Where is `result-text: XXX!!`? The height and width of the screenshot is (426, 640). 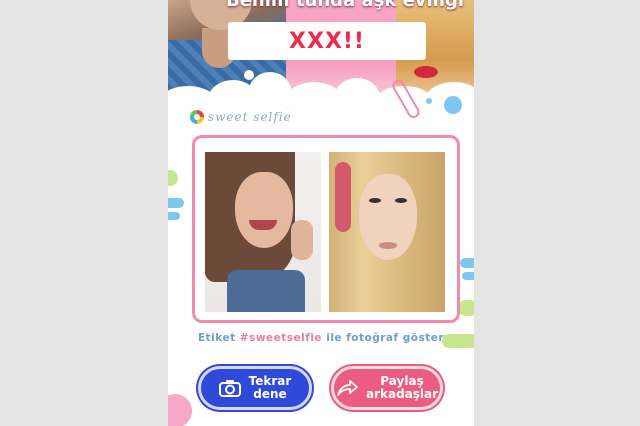
result-text: XXX!! is located at coordinates (327, 41).